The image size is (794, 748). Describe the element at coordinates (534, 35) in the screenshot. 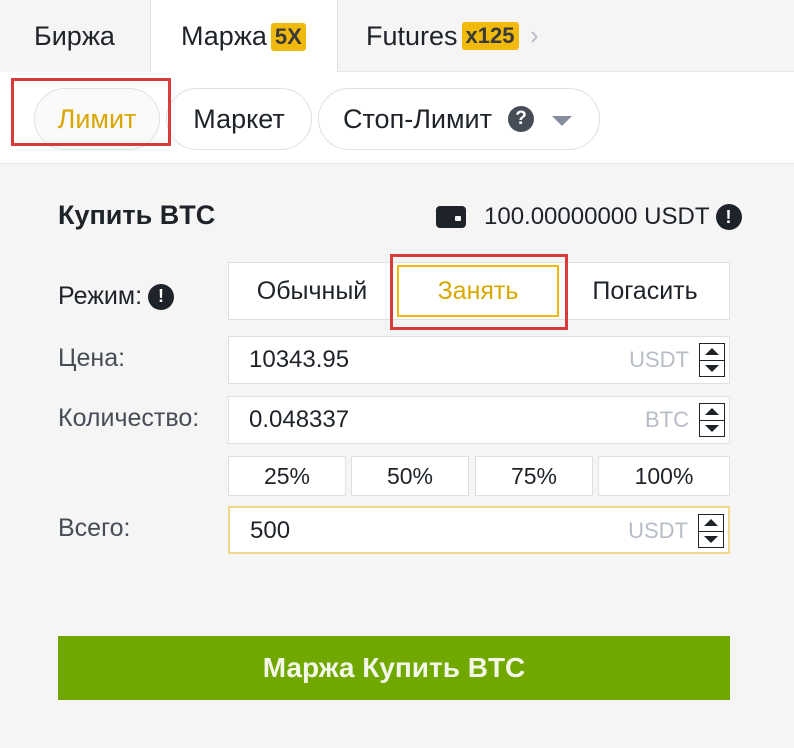

I see `chevron-right-icon: ›` at that location.